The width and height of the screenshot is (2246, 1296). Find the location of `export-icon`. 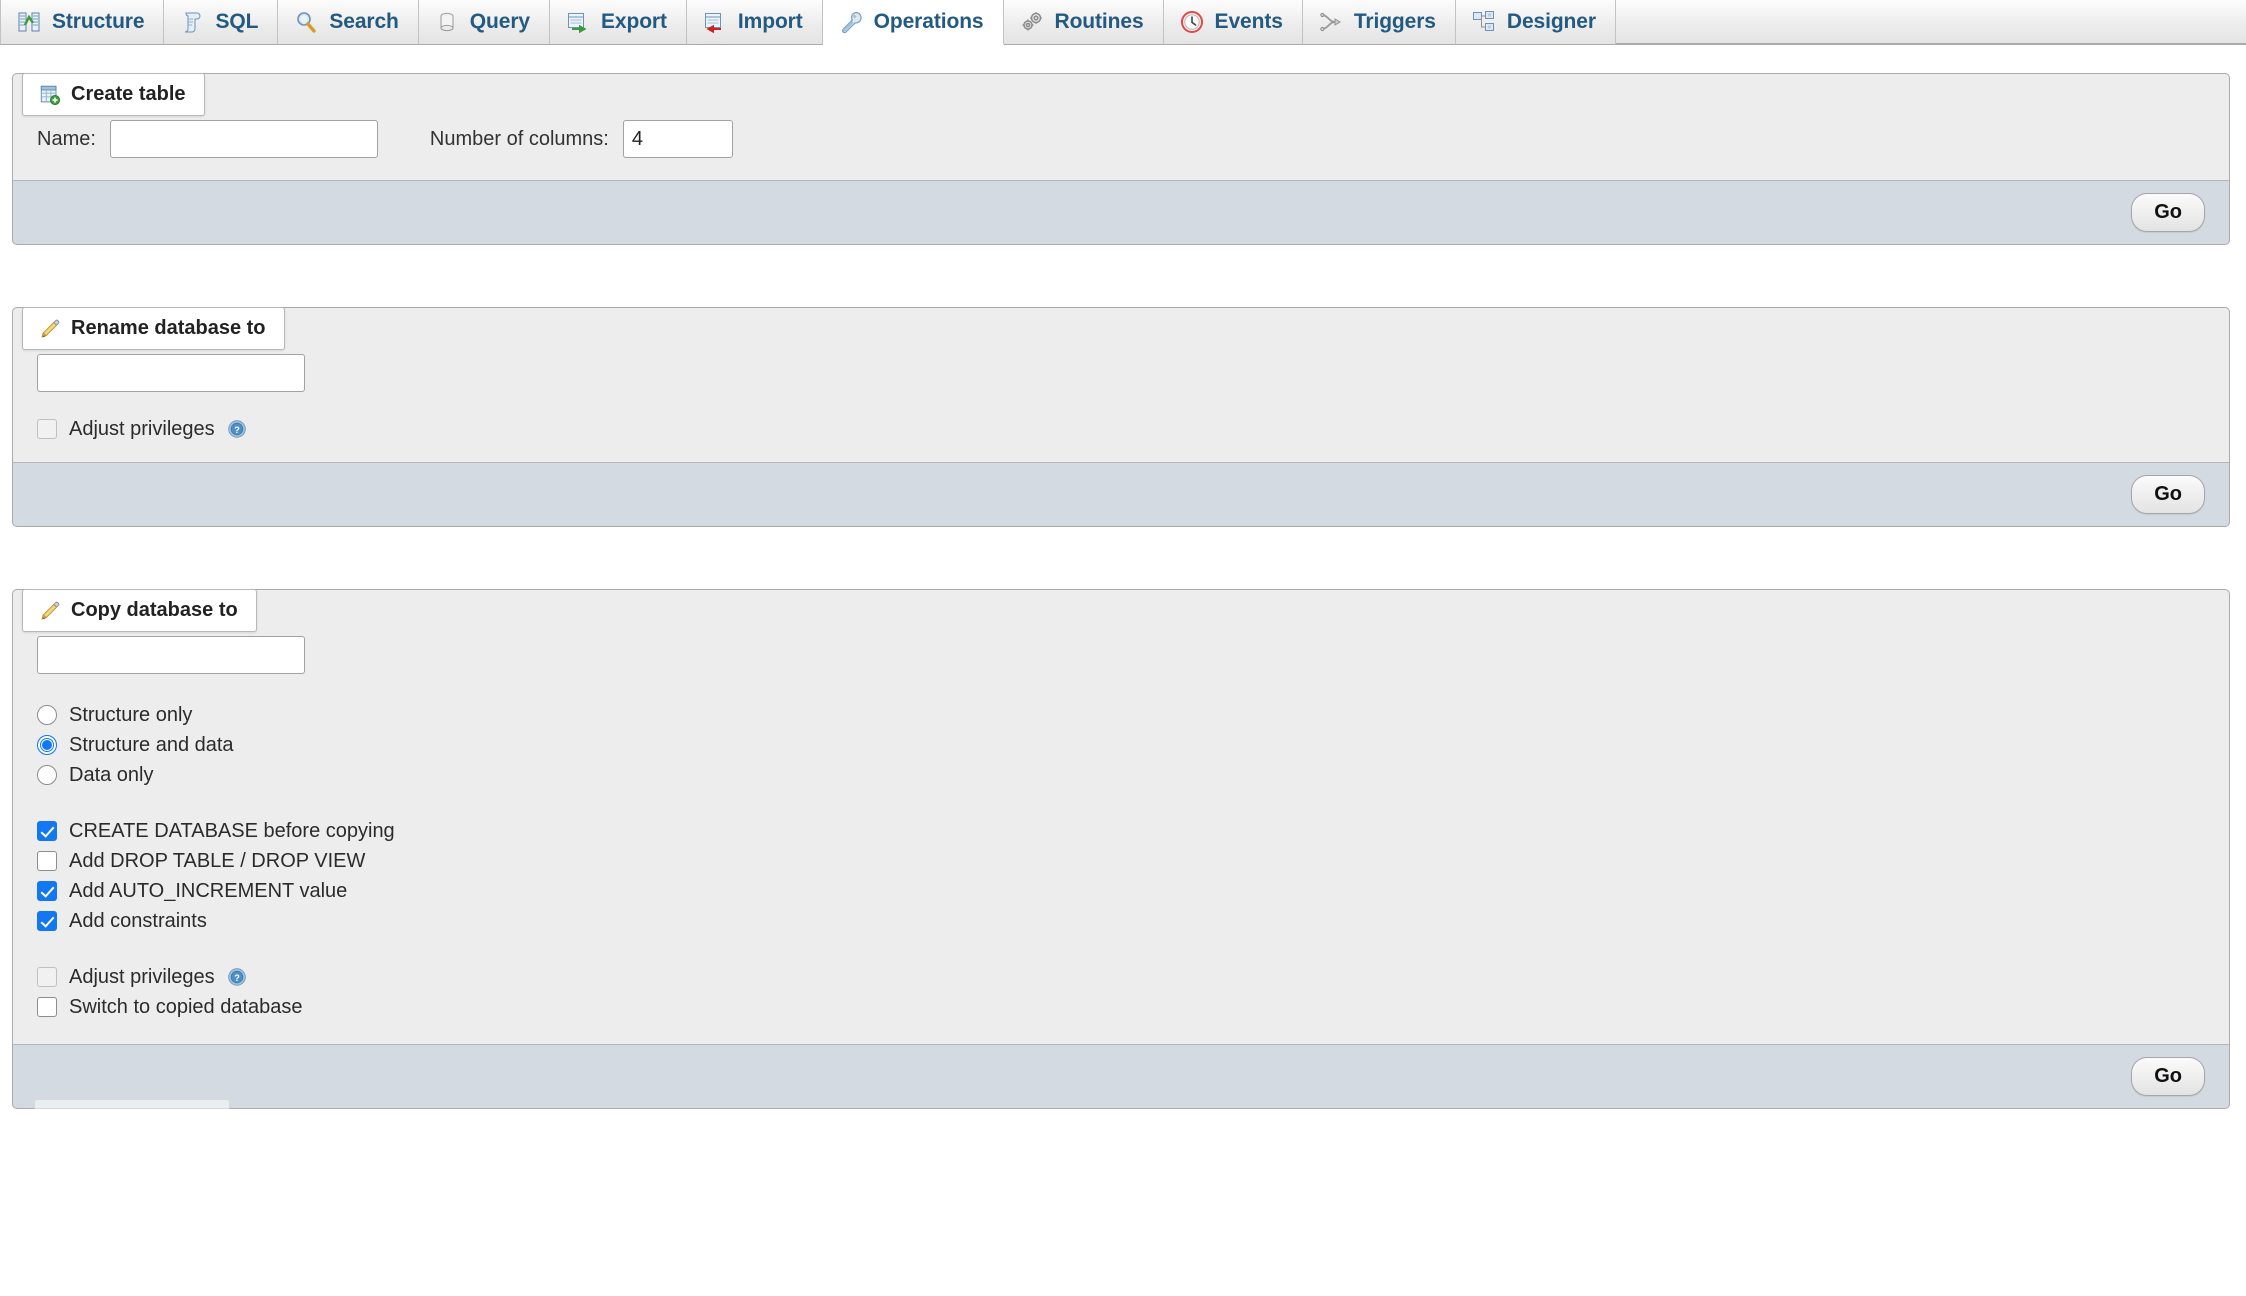

export-icon is located at coordinates (577, 23).